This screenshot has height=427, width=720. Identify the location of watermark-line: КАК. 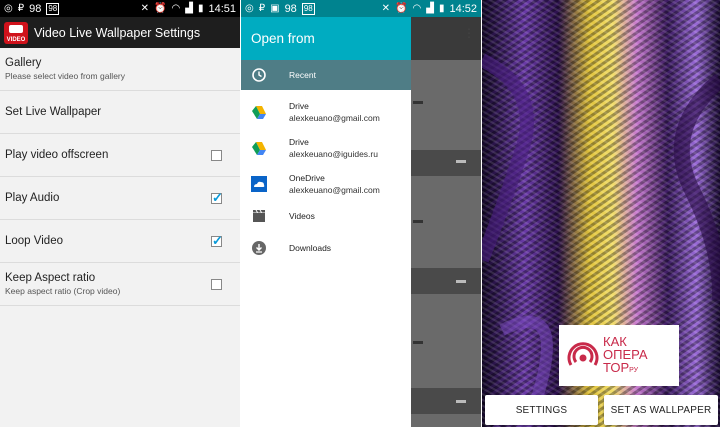
(615, 341).